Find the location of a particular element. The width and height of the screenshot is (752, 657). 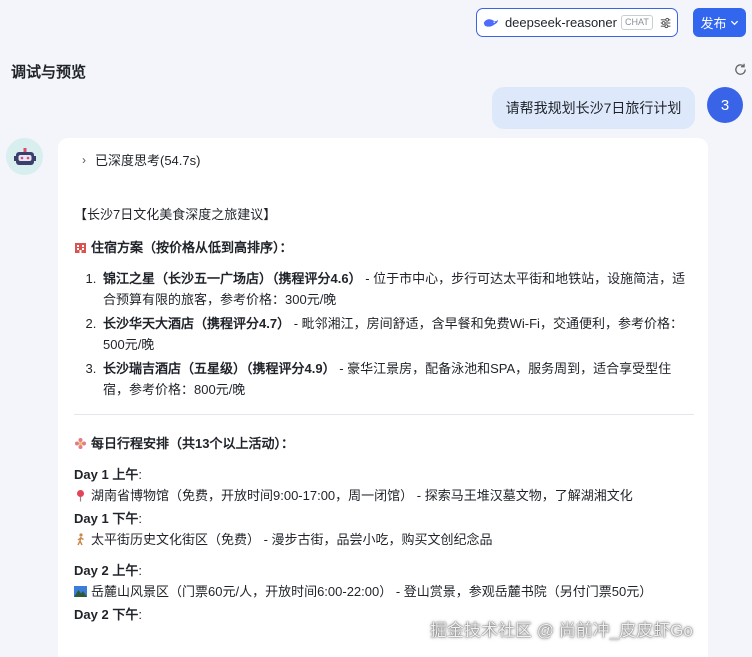

publish-button: 发布 is located at coordinates (719, 22).